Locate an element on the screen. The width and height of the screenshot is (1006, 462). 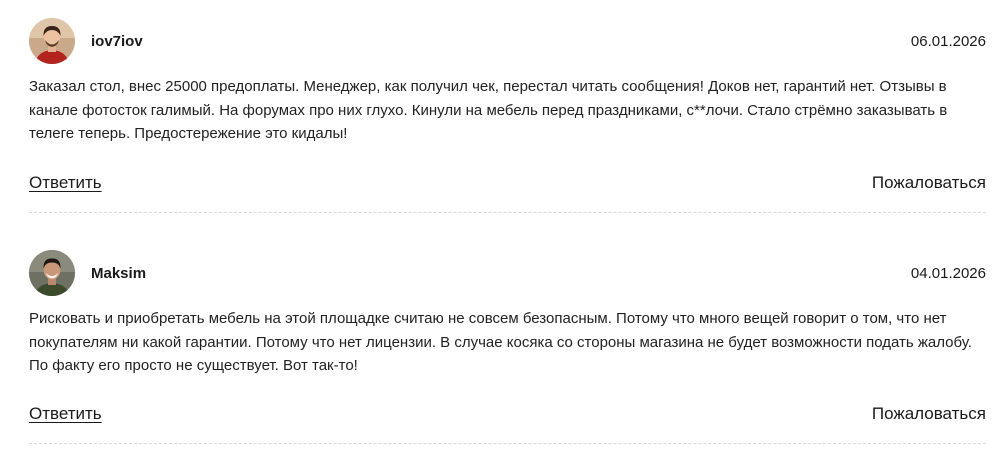
comment-header: iov7iov 06.01.2026 is located at coordinates (507, 42).